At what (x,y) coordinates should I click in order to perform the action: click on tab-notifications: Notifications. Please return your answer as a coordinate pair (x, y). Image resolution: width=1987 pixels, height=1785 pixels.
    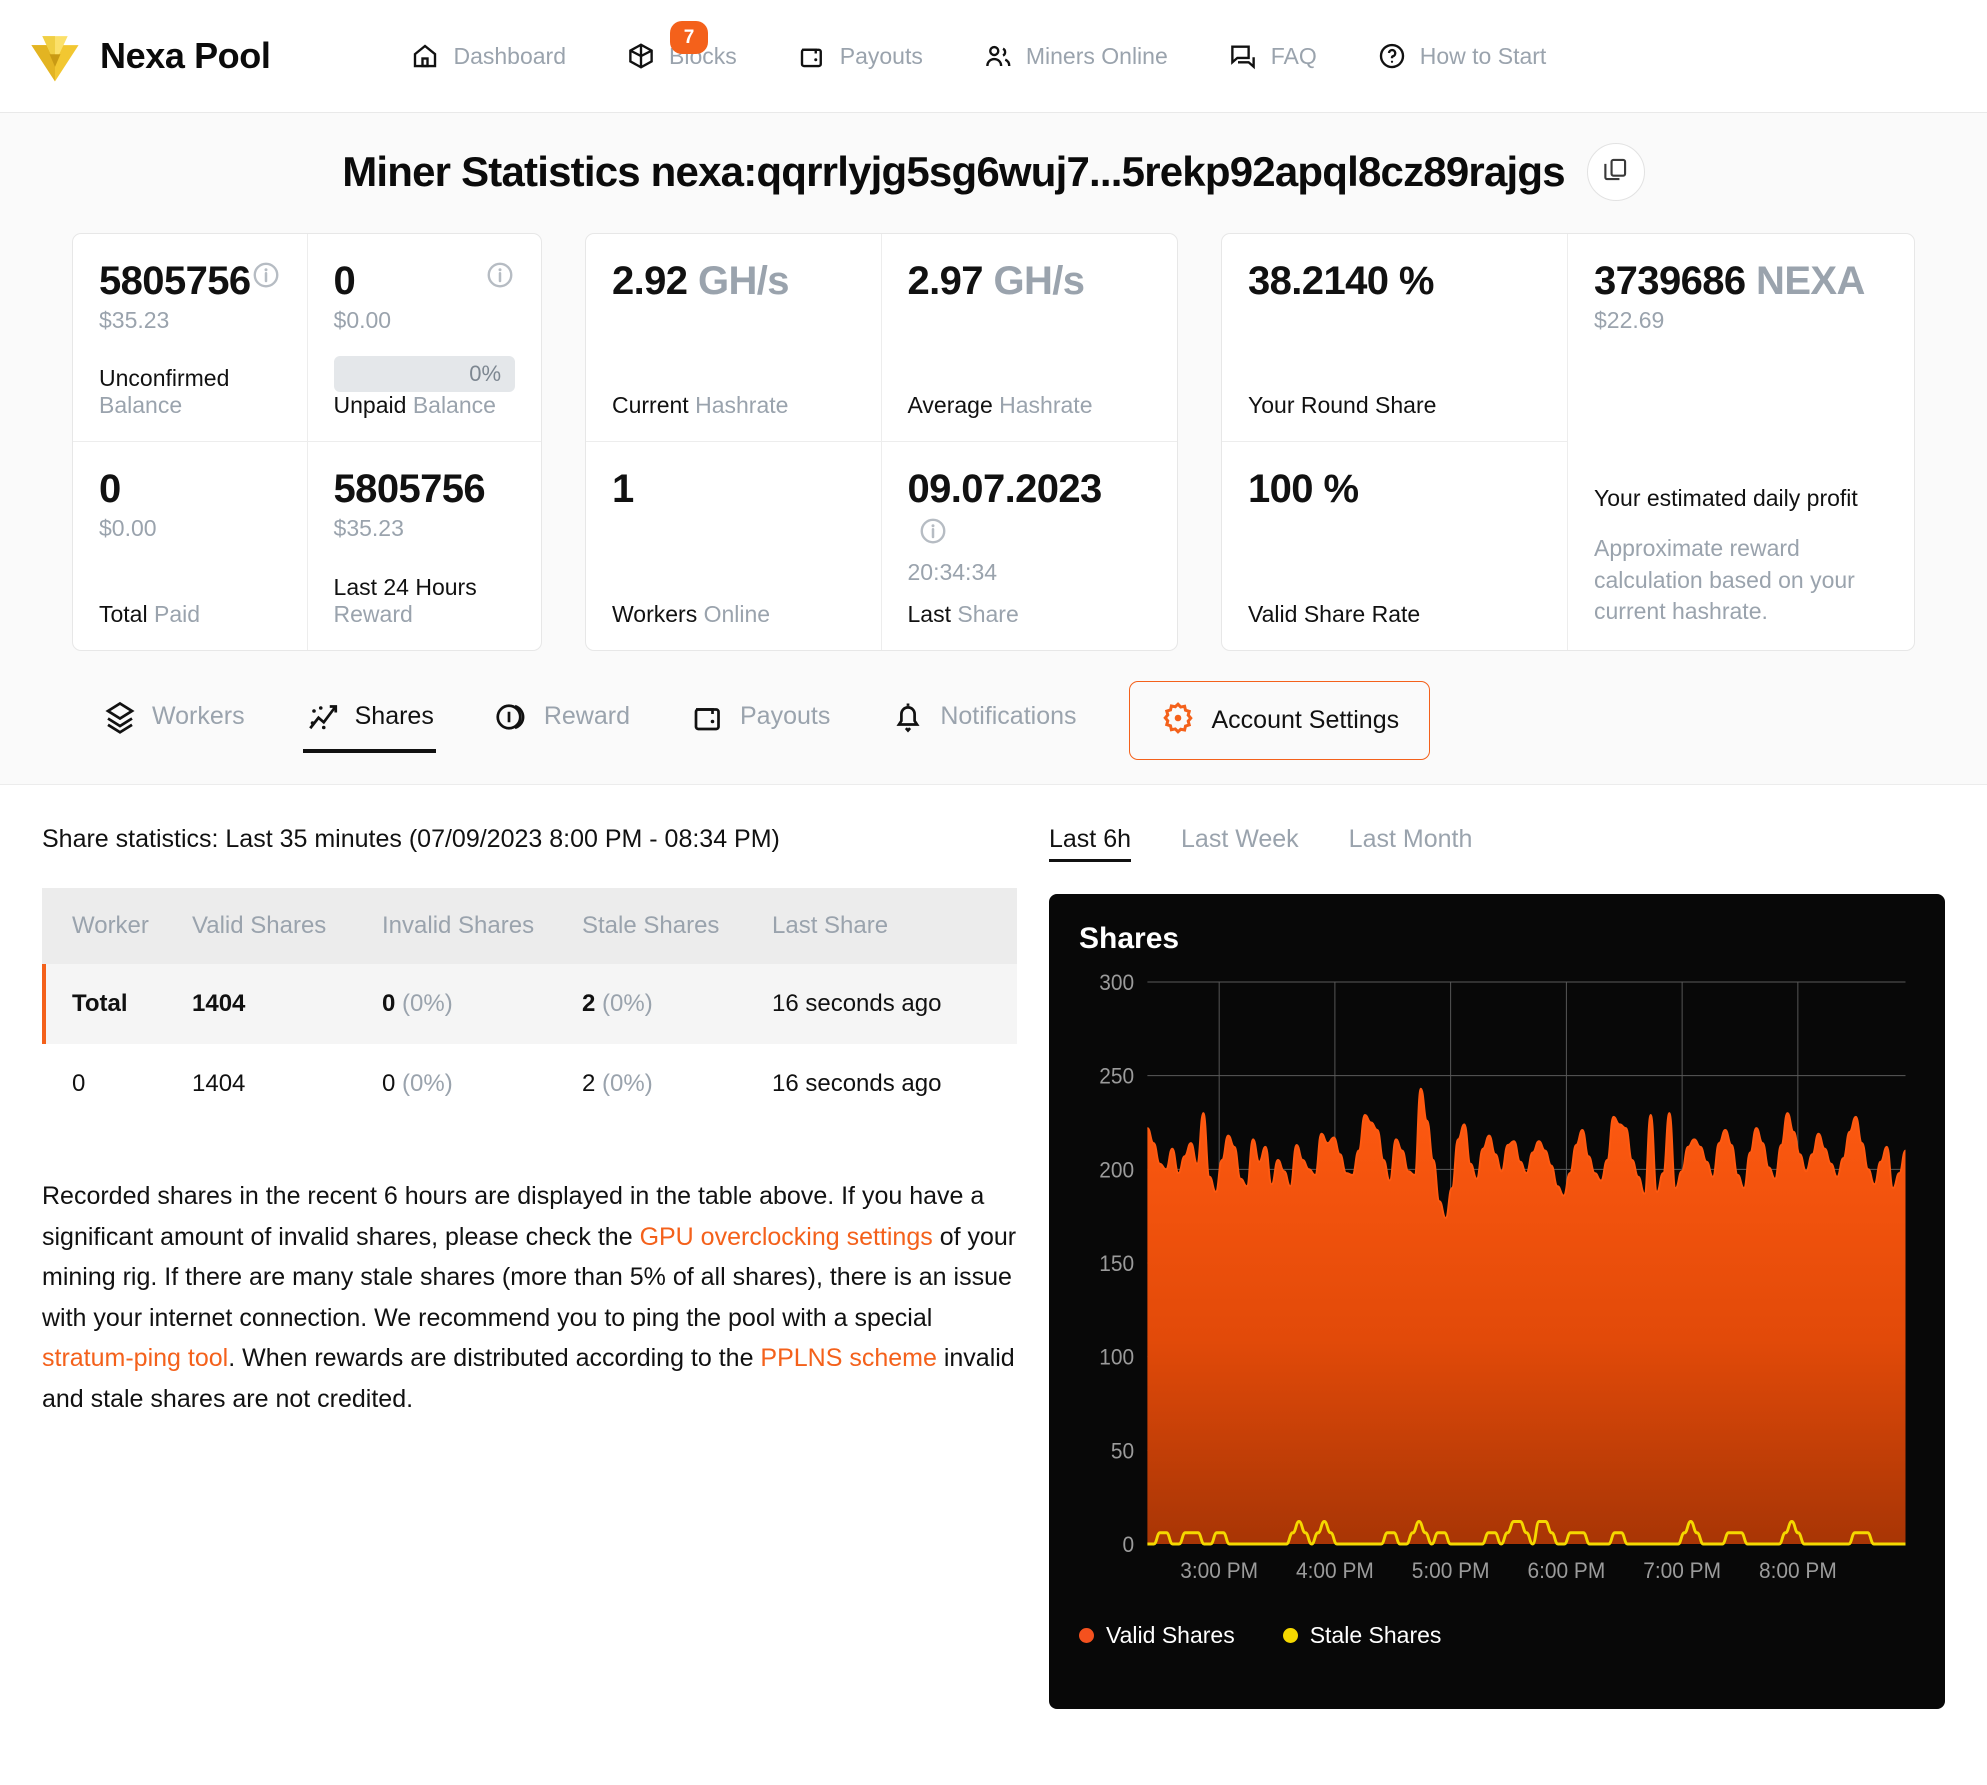
    Looking at the image, I should click on (983, 721).